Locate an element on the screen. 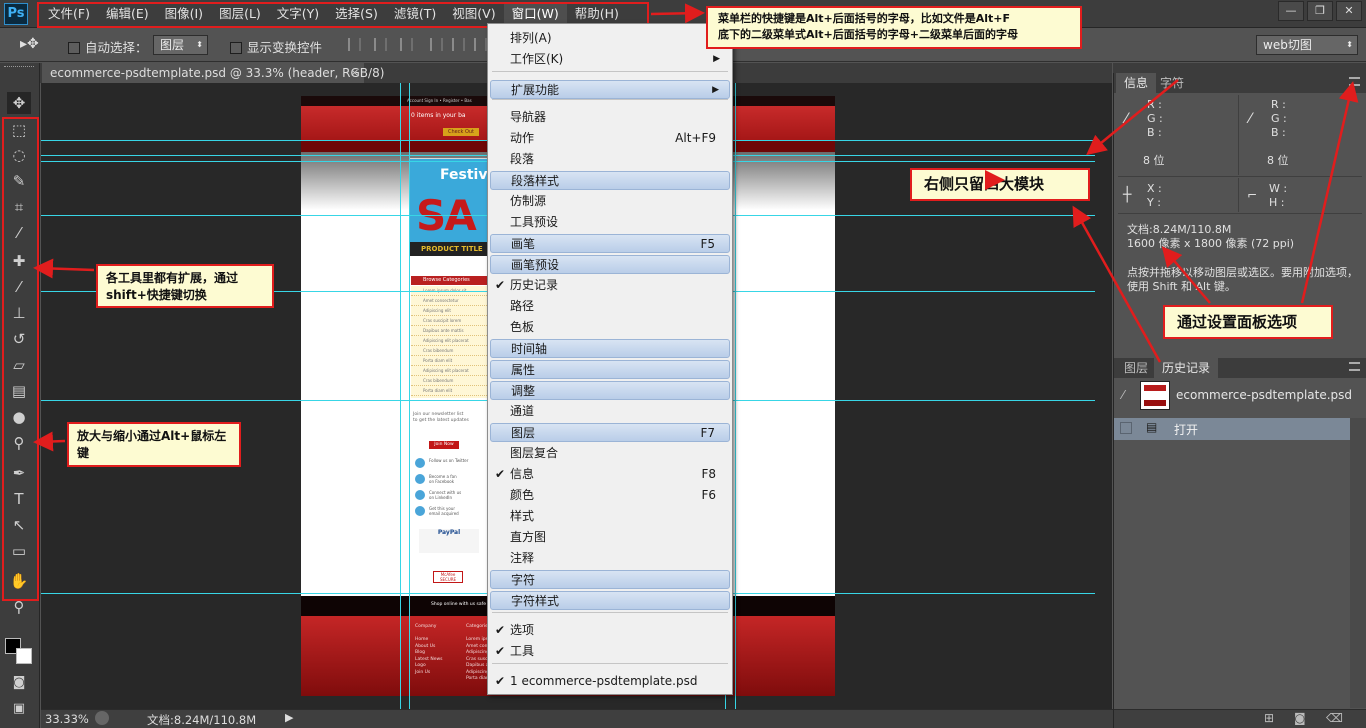 This screenshot has width=1366, height=728. menu-item-1: 编辑(E) is located at coordinates (127, 14).